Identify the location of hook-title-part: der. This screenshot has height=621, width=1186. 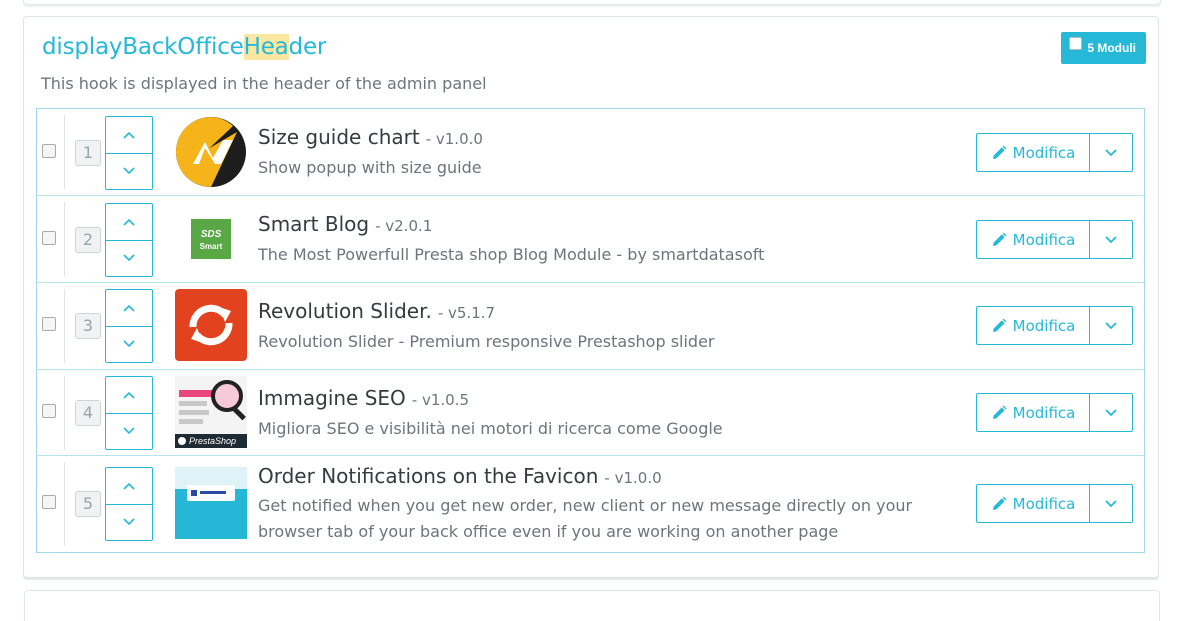
(307, 47).